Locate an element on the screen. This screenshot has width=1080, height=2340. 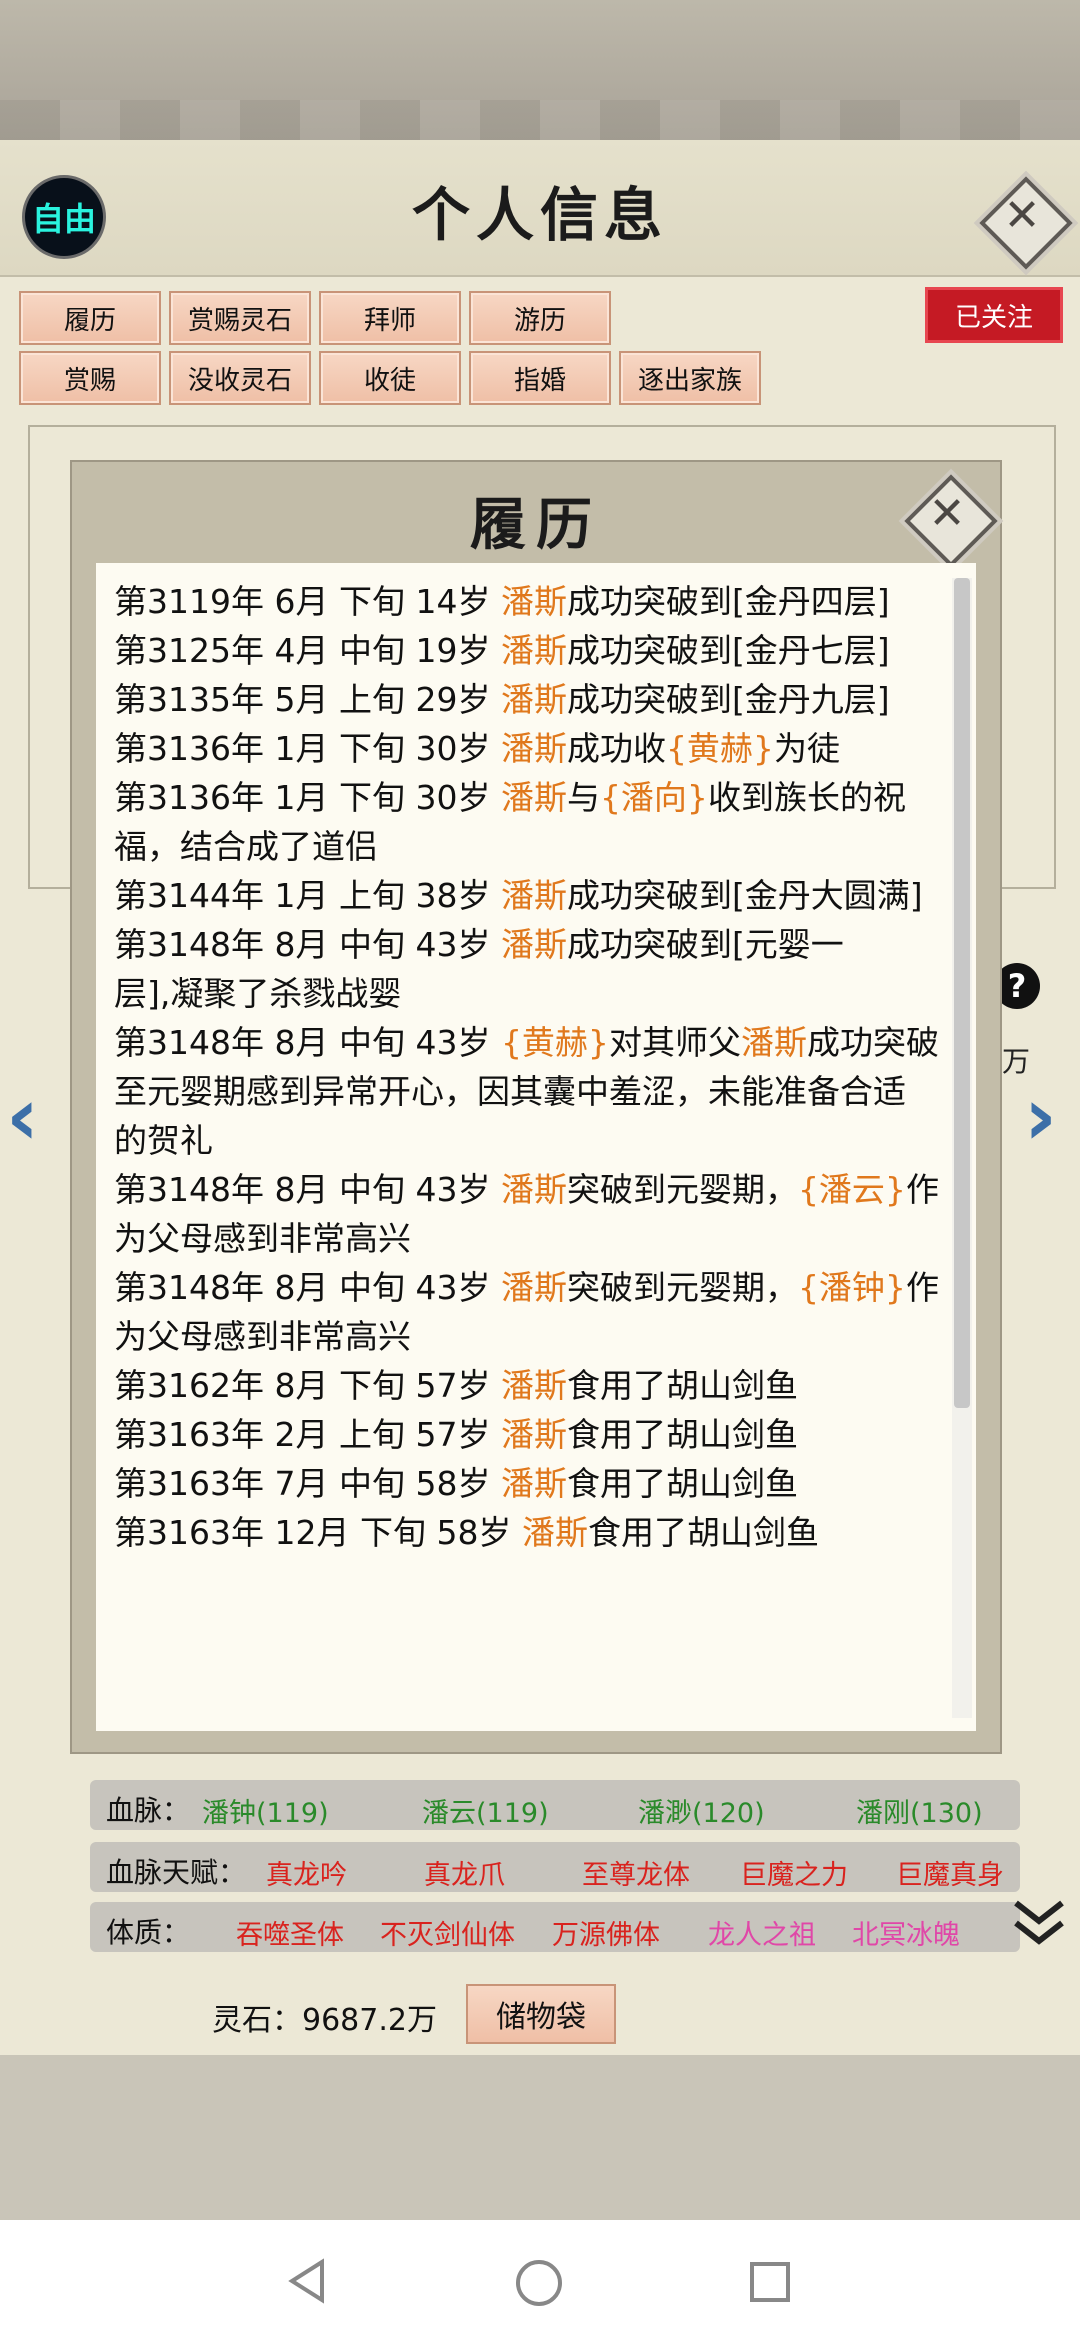
entry-text: 第3144年 1月 上旬 38岁 is located at coordinates (307, 895).